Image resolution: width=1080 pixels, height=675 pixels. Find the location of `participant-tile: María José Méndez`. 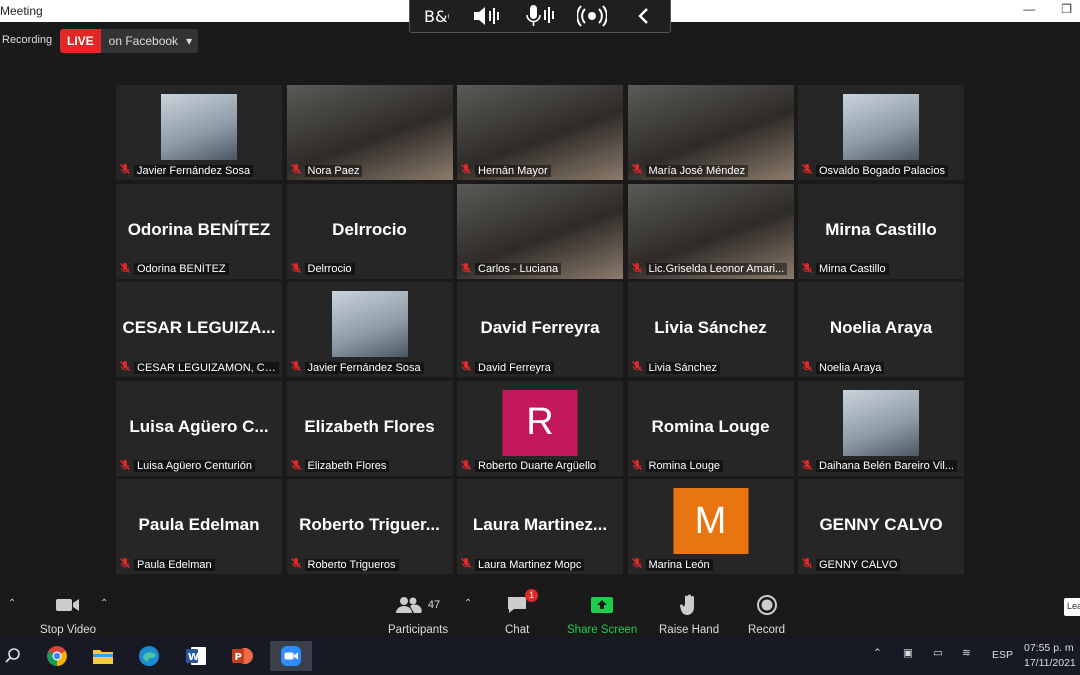

participant-tile: María José Méndez is located at coordinates (710, 132).